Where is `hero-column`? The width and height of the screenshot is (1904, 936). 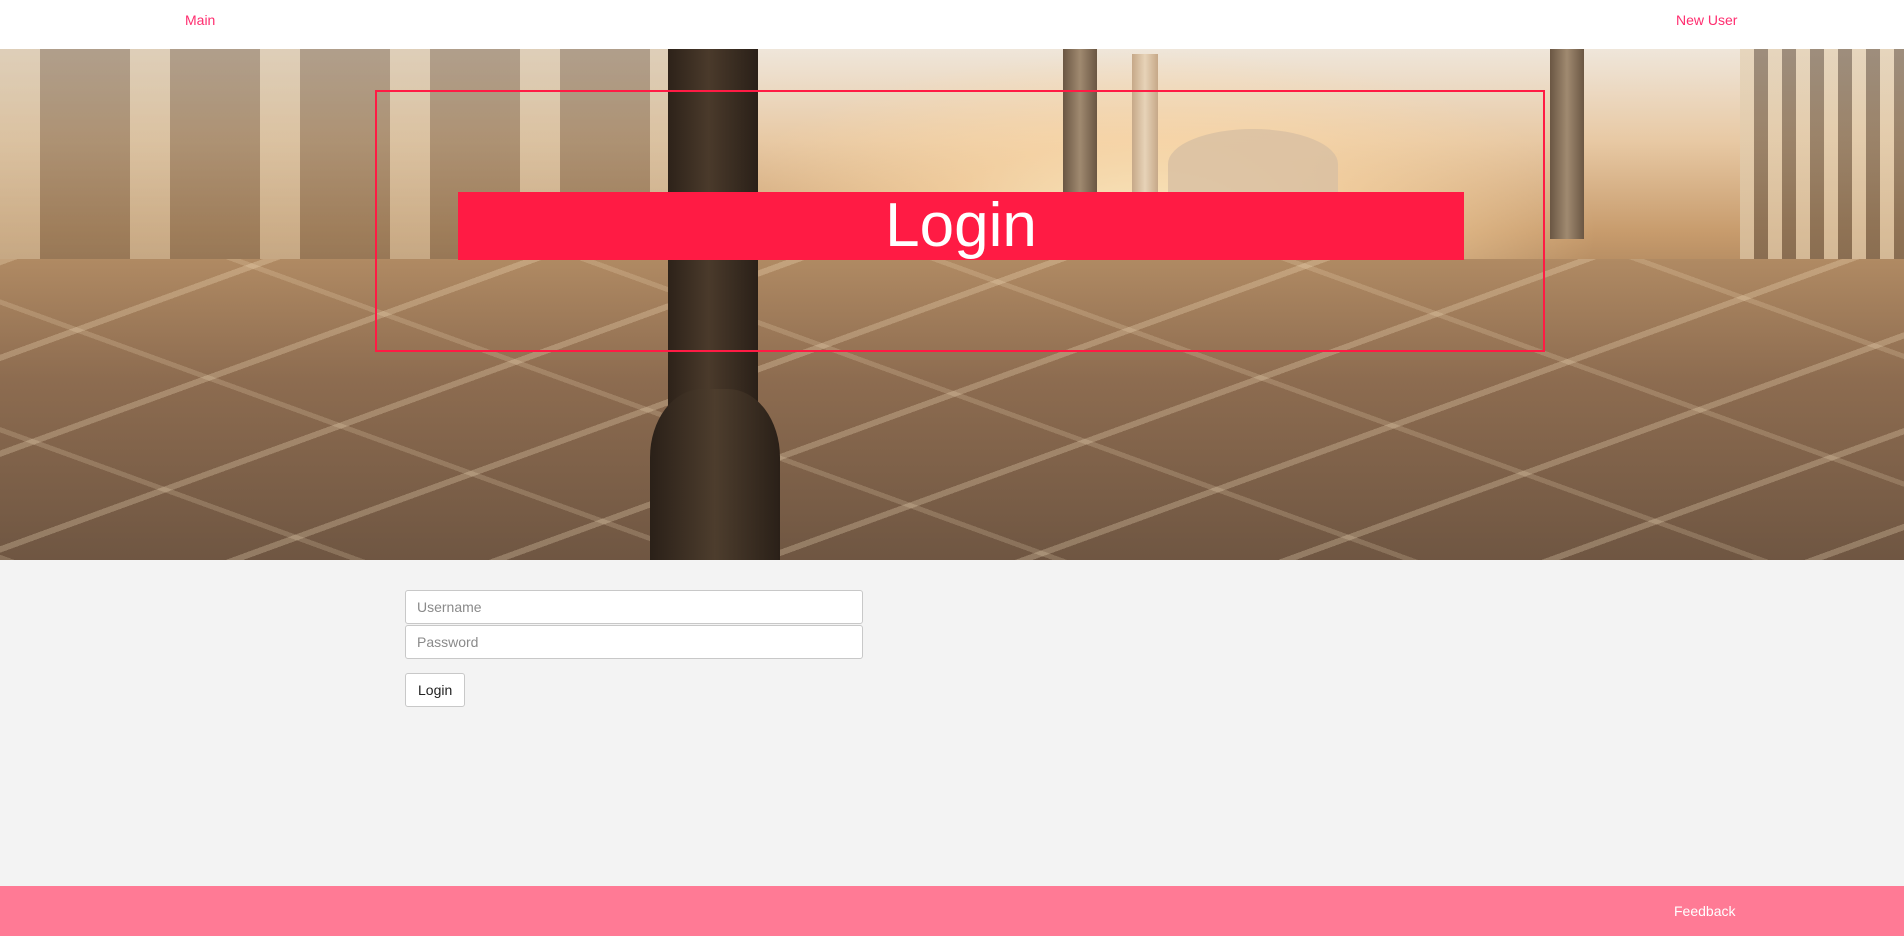 hero-column is located at coordinates (1567, 144).